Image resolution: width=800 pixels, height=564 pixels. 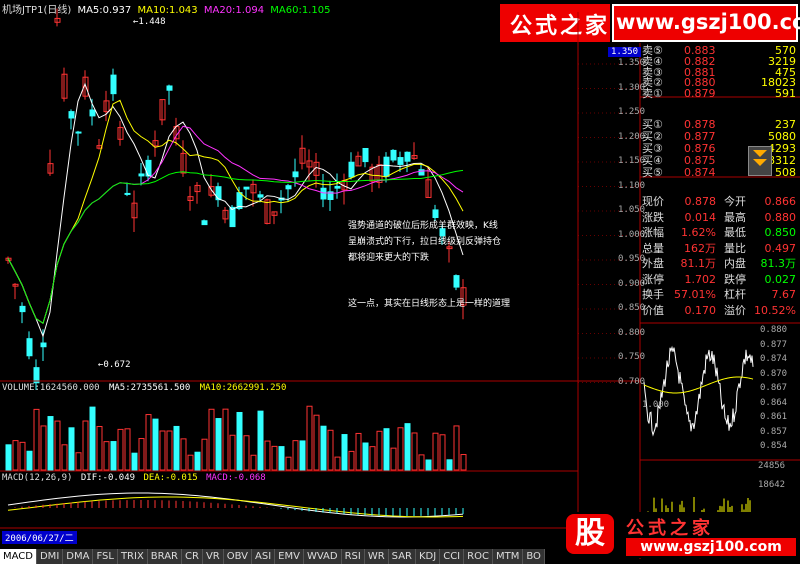 I want to click on indicator-tab: CR, so click(x=192, y=556).